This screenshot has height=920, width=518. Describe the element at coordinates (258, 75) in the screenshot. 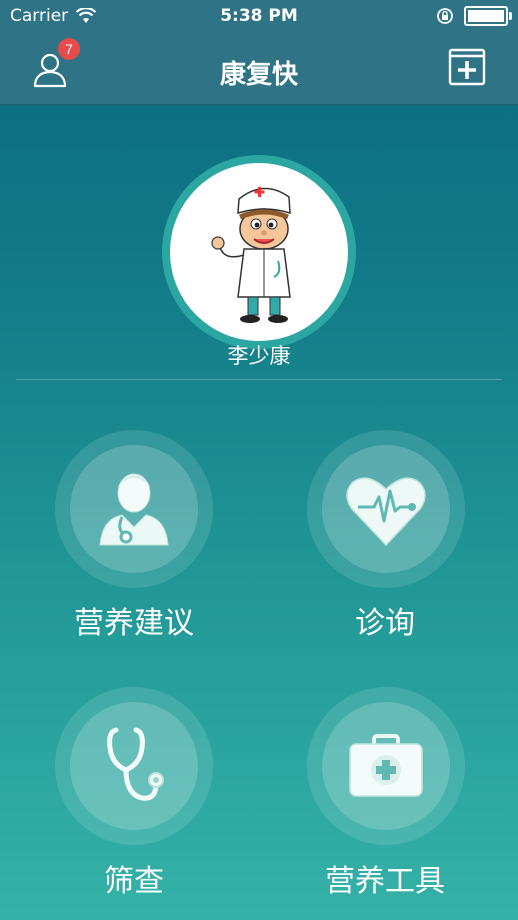

I see `page-title: 康复快` at that location.